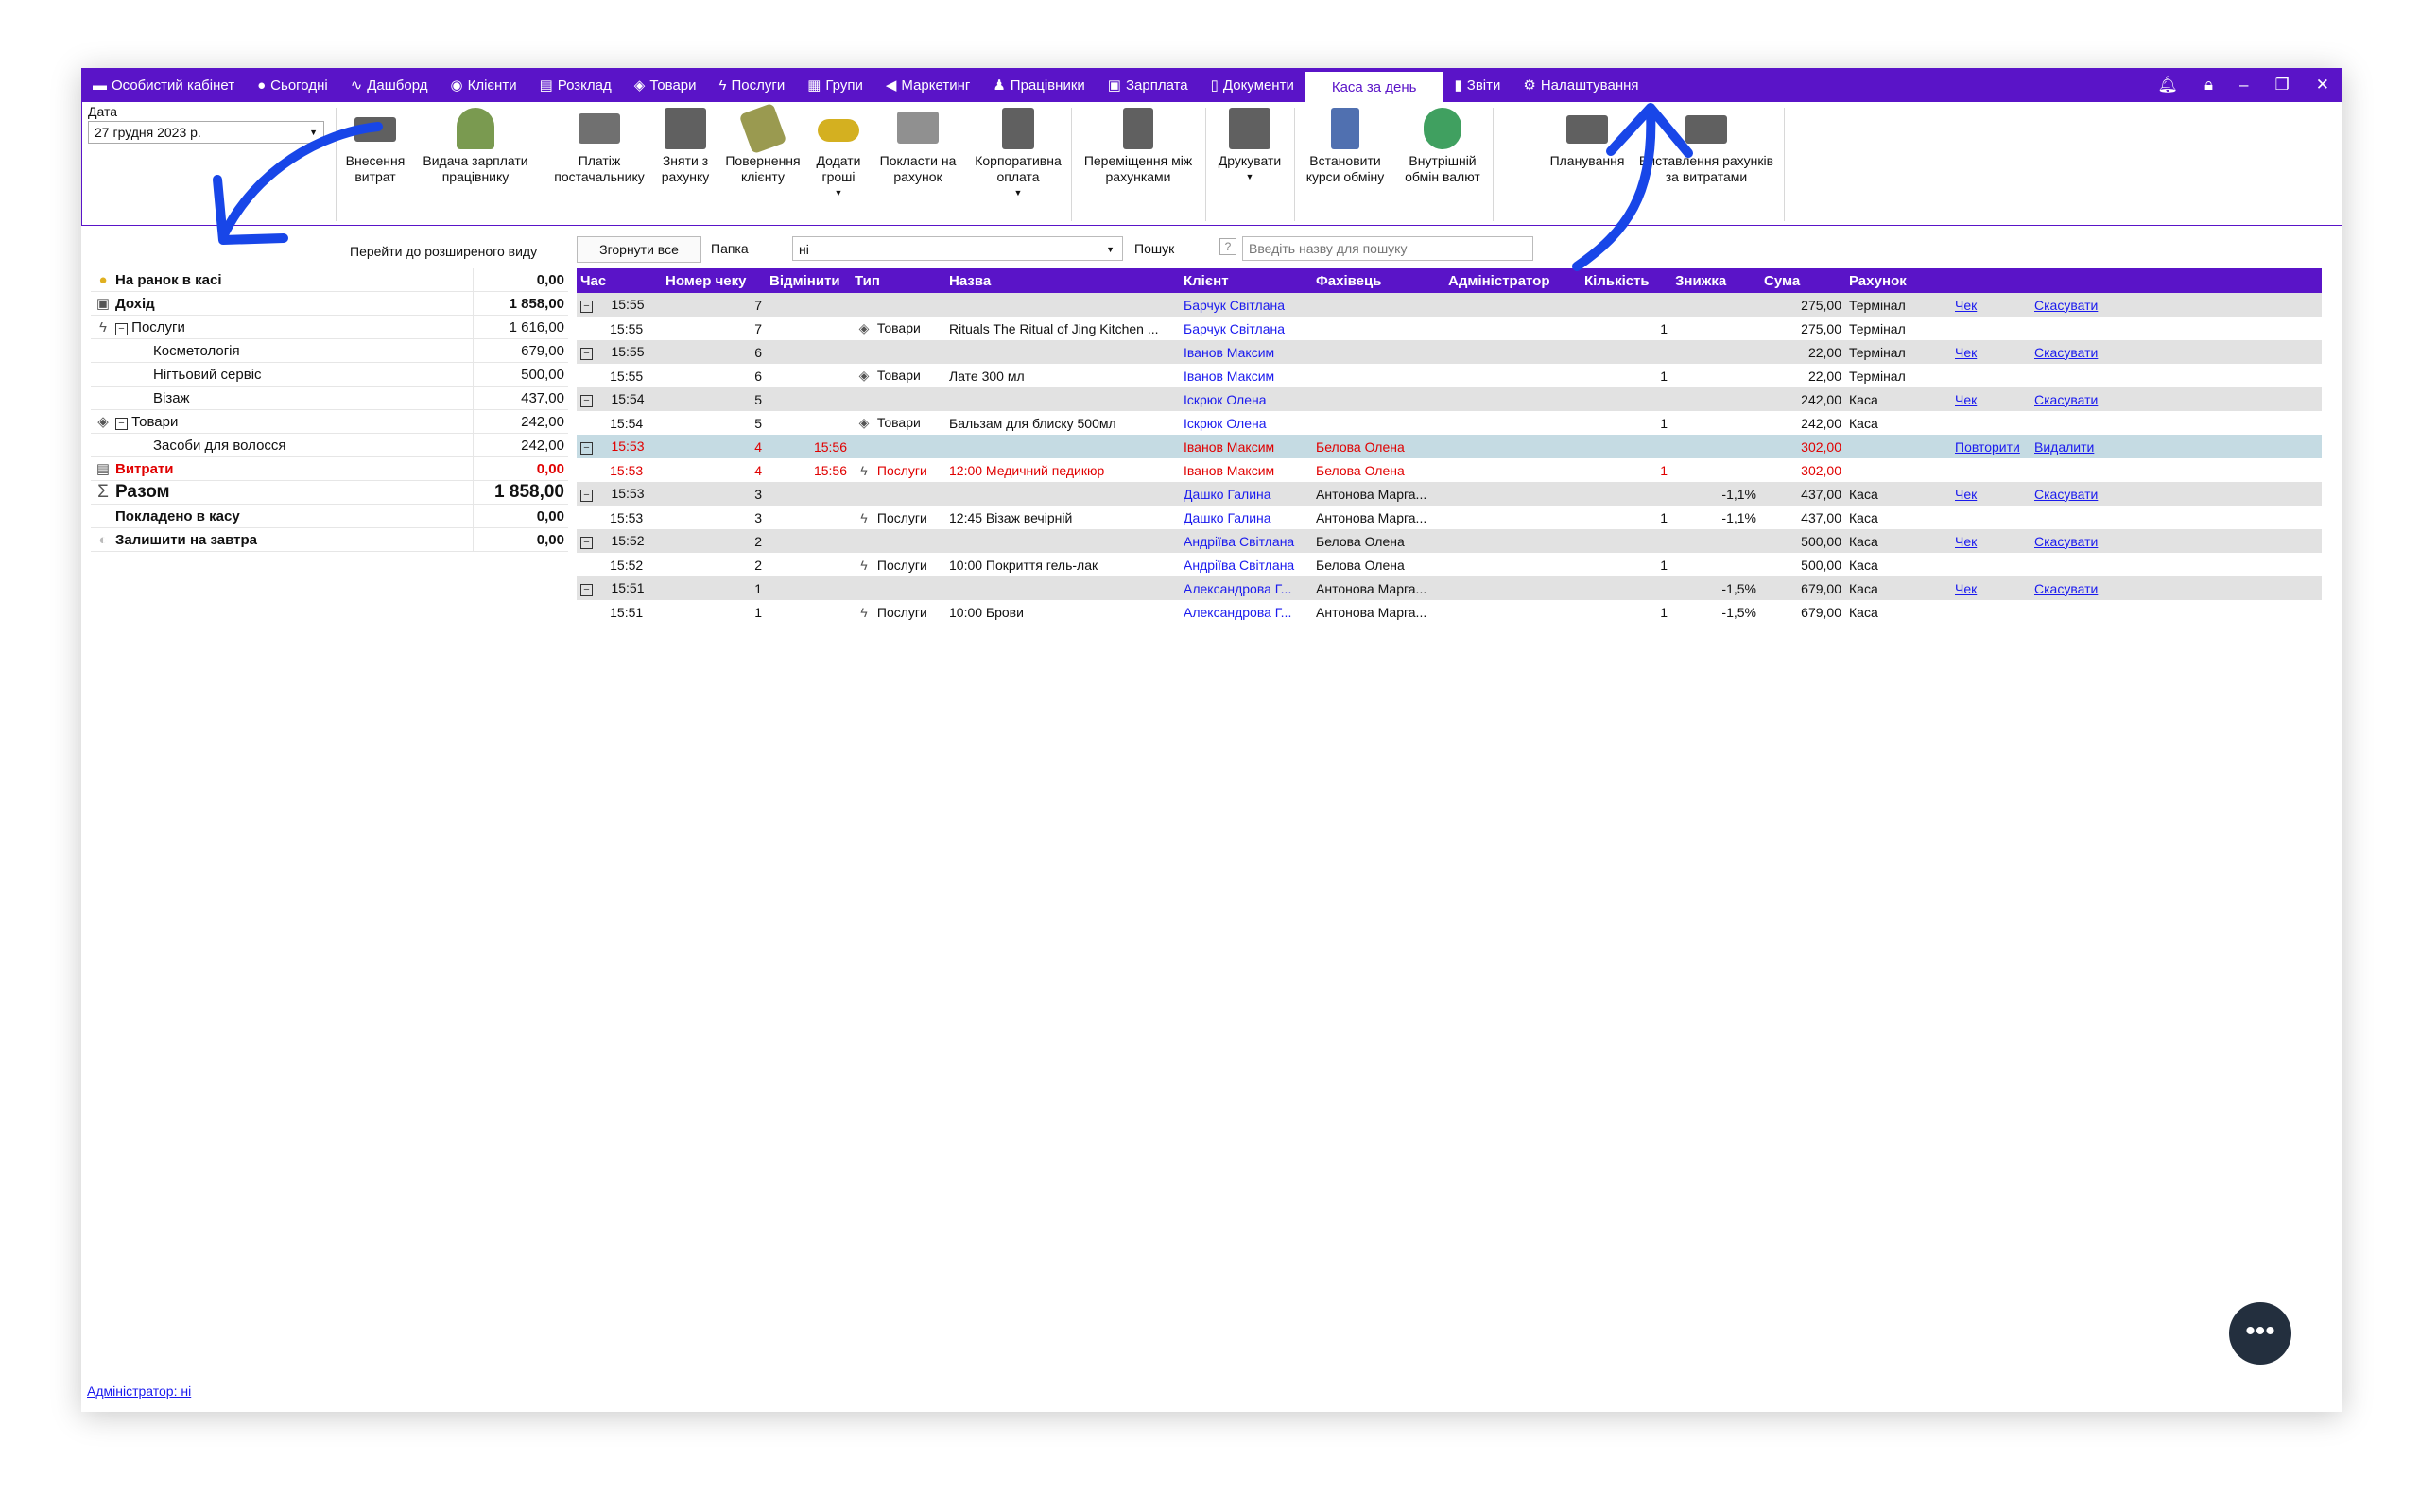 This screenshot has height=1512, width=2420. Describe the element at coordinates (1018, 151) in the screenshot. I see `corporate-payment-button: Корпоративна оплата ▼` at that location.